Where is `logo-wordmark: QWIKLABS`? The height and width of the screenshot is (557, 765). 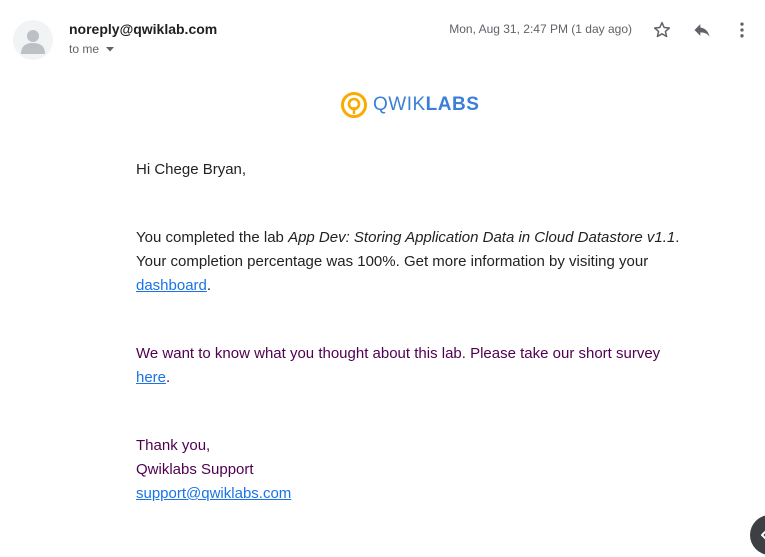
logo-wordmark: QWIKLABS is located at coordinates (426, 105).